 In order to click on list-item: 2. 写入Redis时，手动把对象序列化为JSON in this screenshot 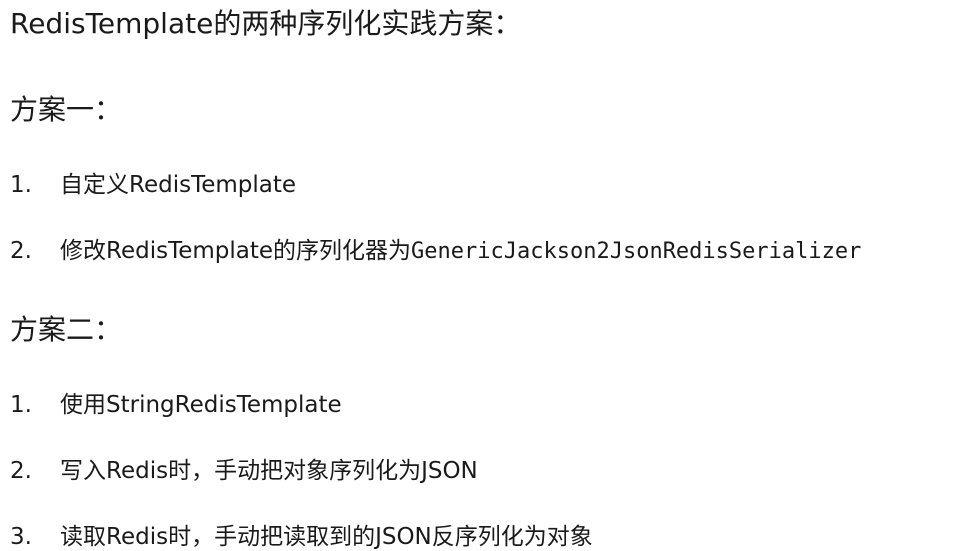, I will do `click(244, 468)`.